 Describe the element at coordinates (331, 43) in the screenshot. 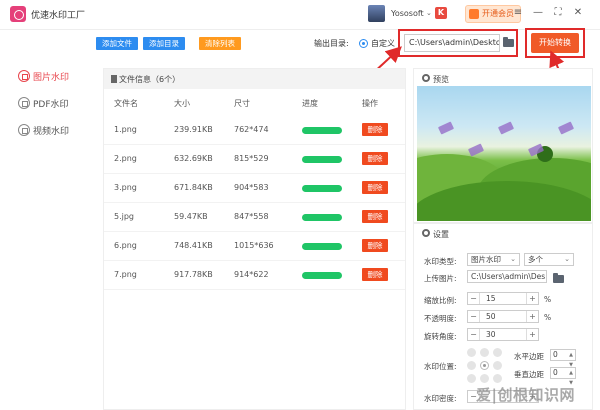

I see `output-dir-label: 输出目录:` at that location.